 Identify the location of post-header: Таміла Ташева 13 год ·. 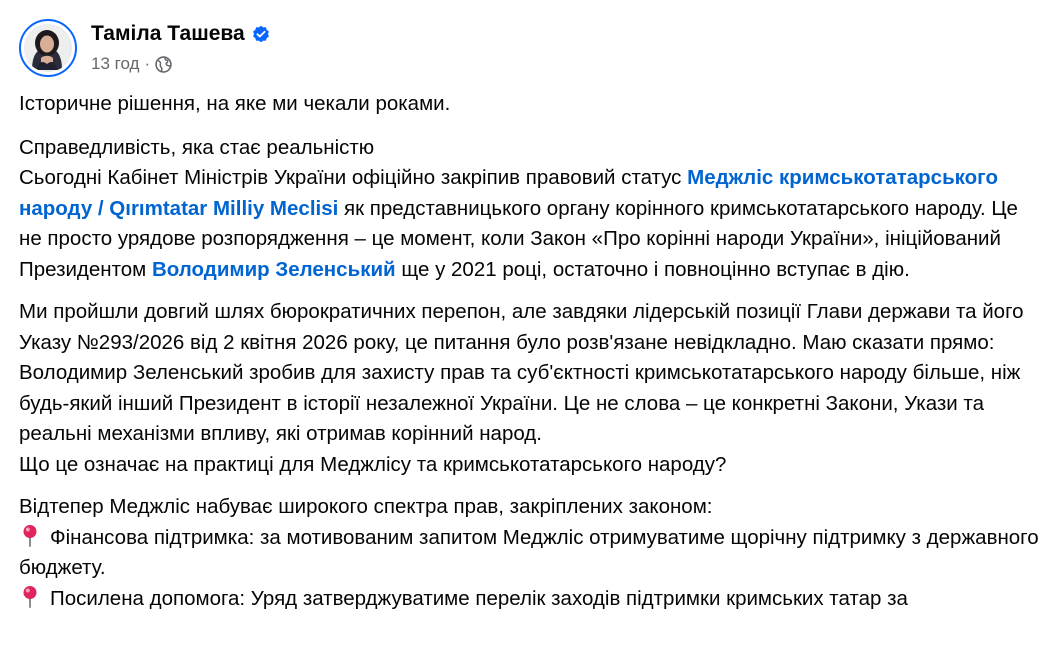
(144, 49).